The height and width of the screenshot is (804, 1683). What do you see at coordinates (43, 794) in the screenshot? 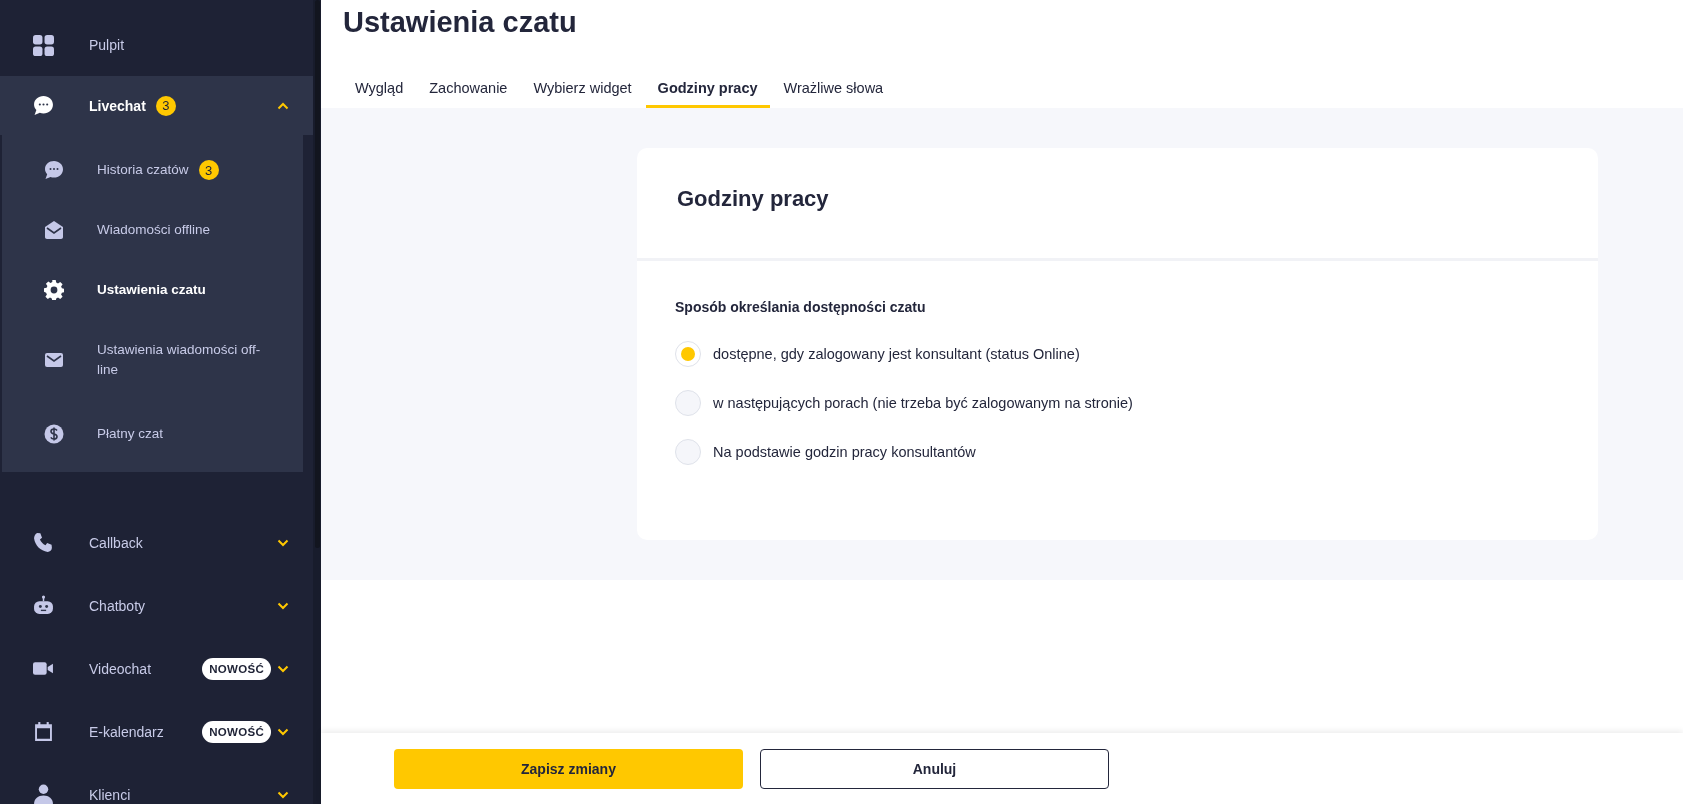
I see `person-icon` at bounding box center [43, 794].